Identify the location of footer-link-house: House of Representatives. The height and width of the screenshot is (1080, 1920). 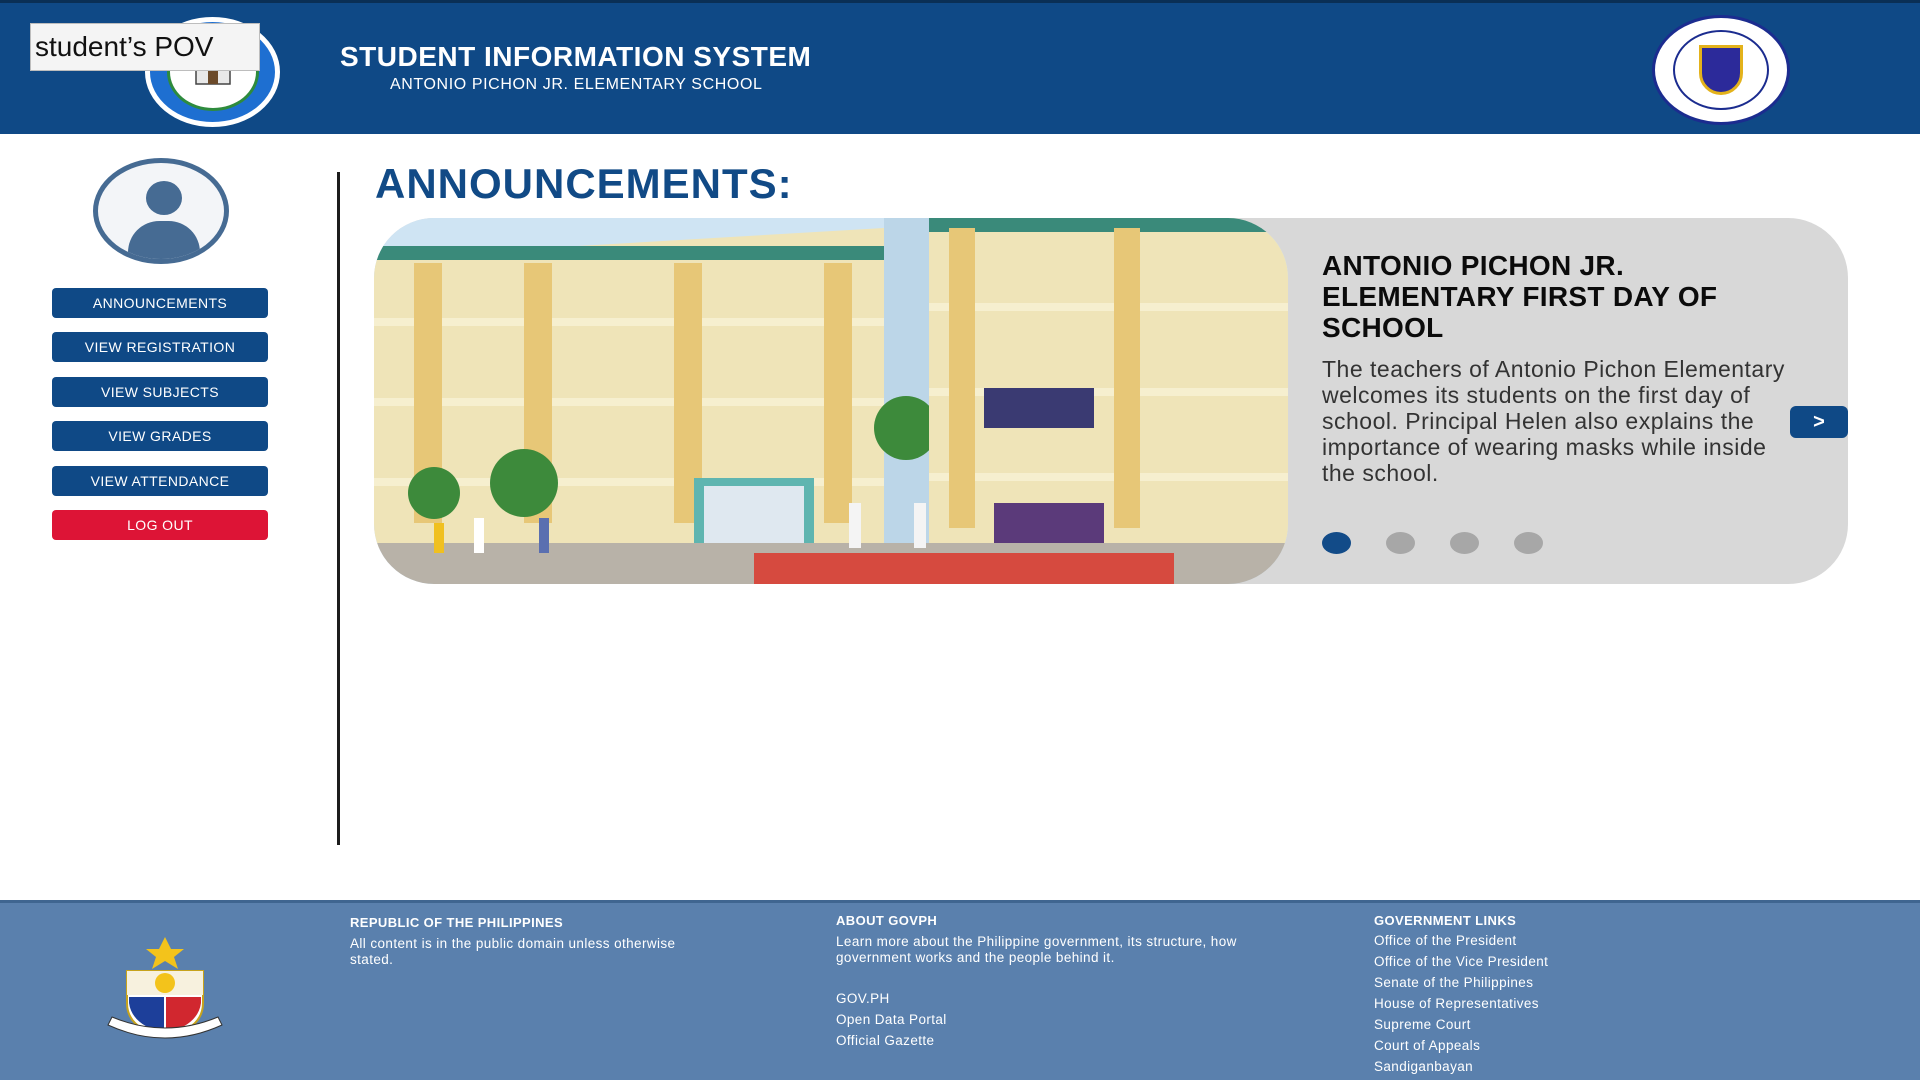
(1534, 1003).